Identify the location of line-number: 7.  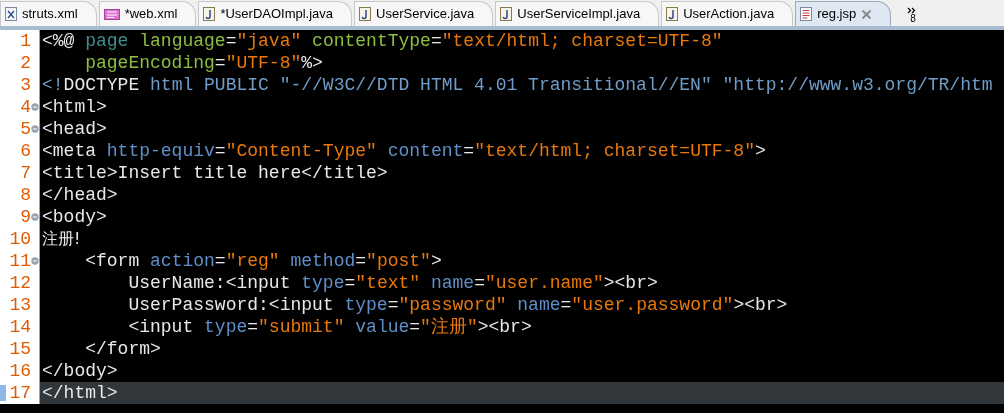
(25, 173).